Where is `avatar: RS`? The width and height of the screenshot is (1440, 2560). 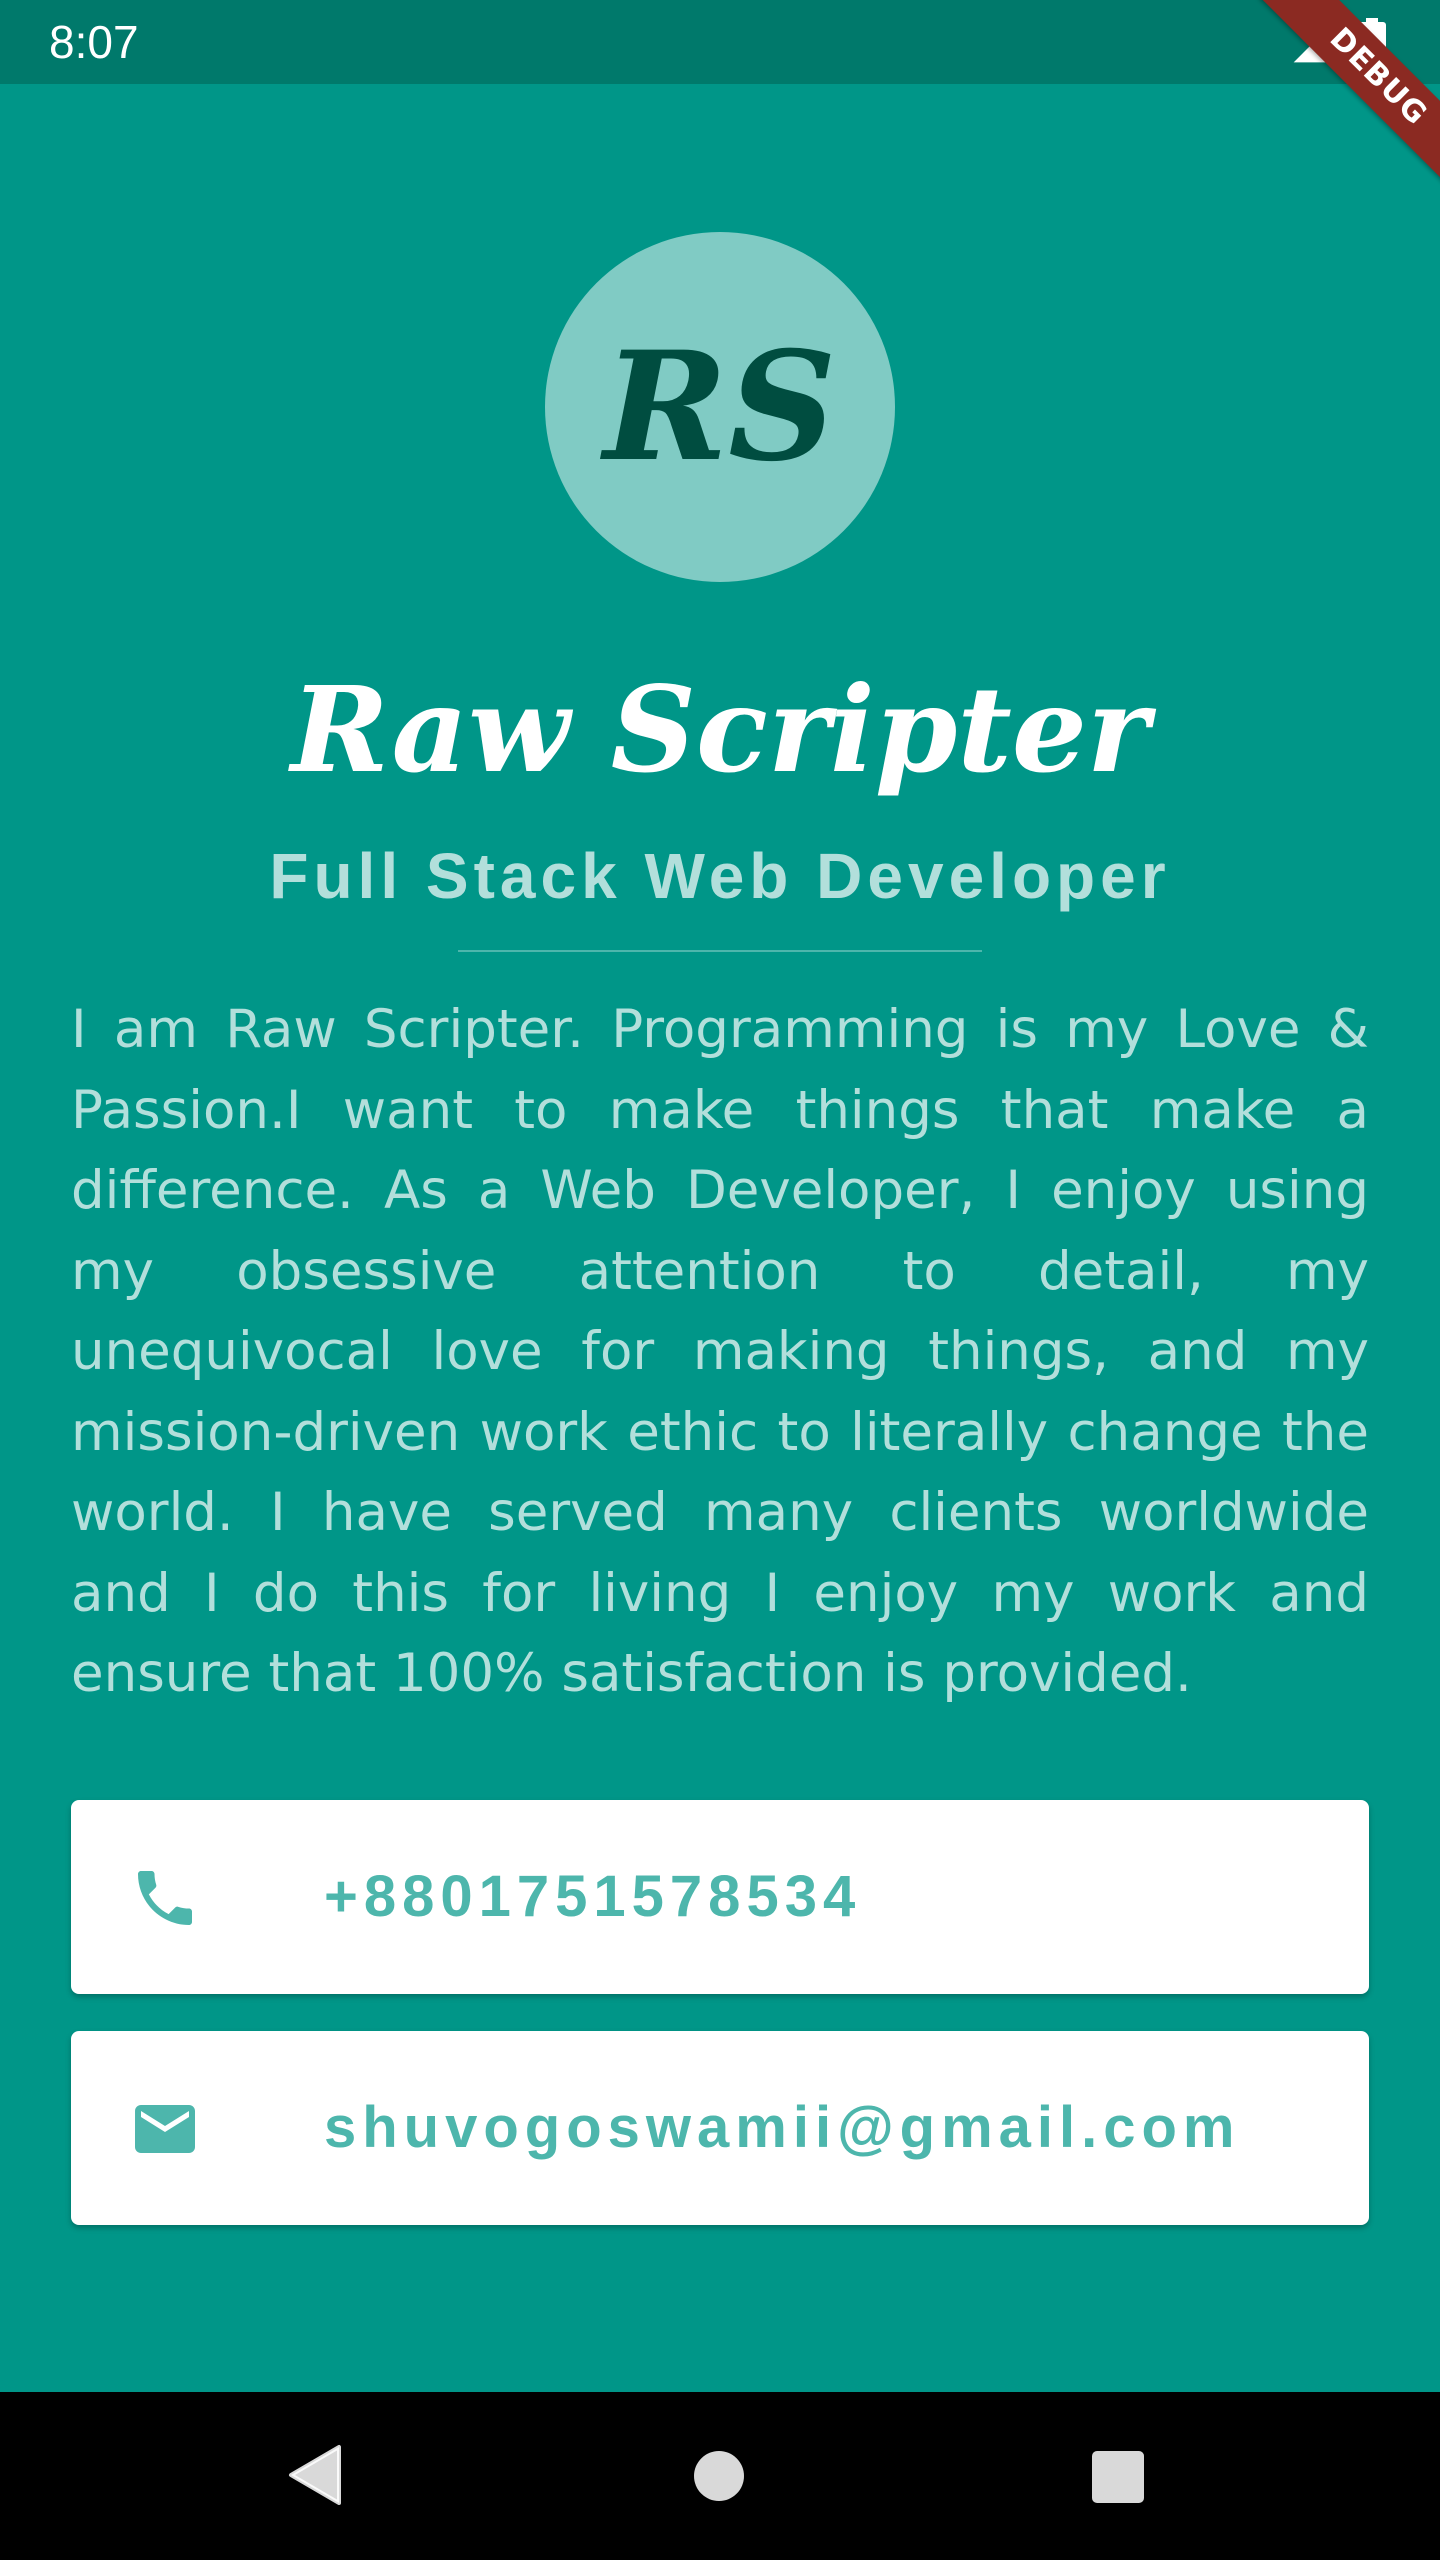
avatar: RS is located at coordinates (720, 407).